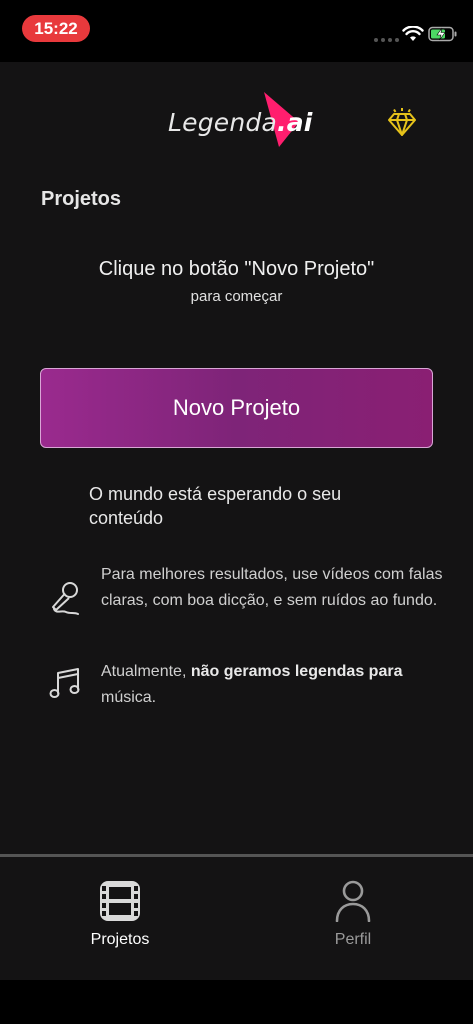 The image size is (473, 1024). I want to click on tab-projetos: Projetos, so click(120, 914).